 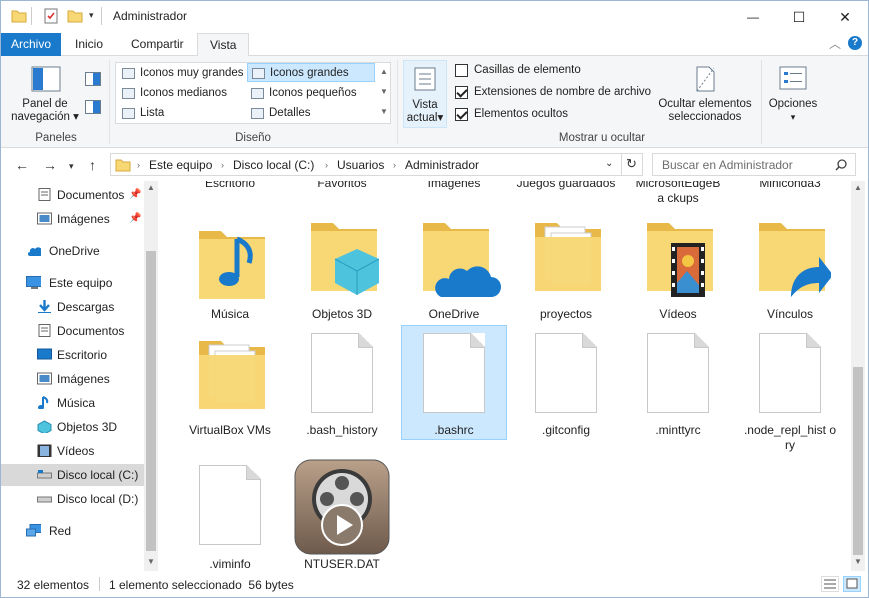 I want to click on file-label: Juegos guardados, so click(x=566, y=186).